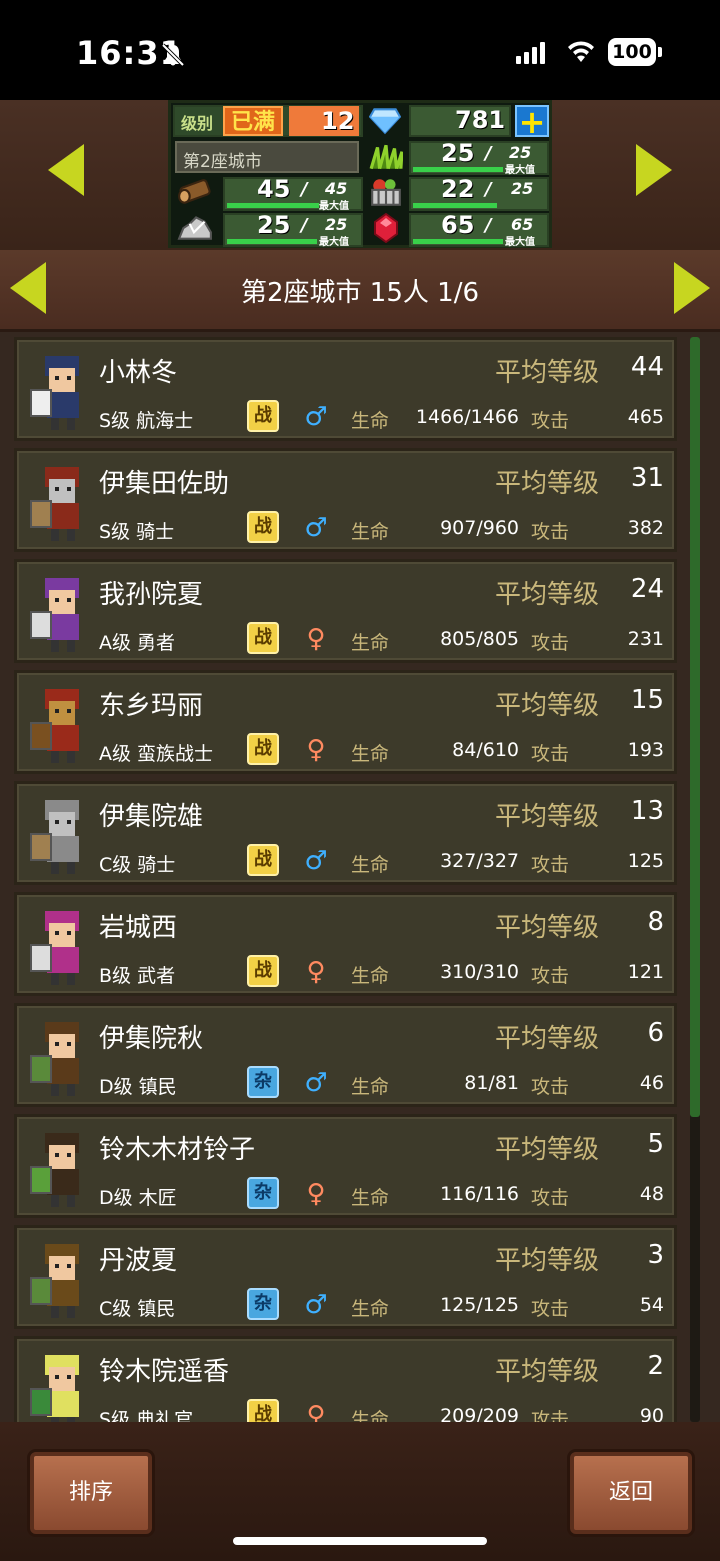  I want to click on resident-job: S级 骑士, so click(137, 532).